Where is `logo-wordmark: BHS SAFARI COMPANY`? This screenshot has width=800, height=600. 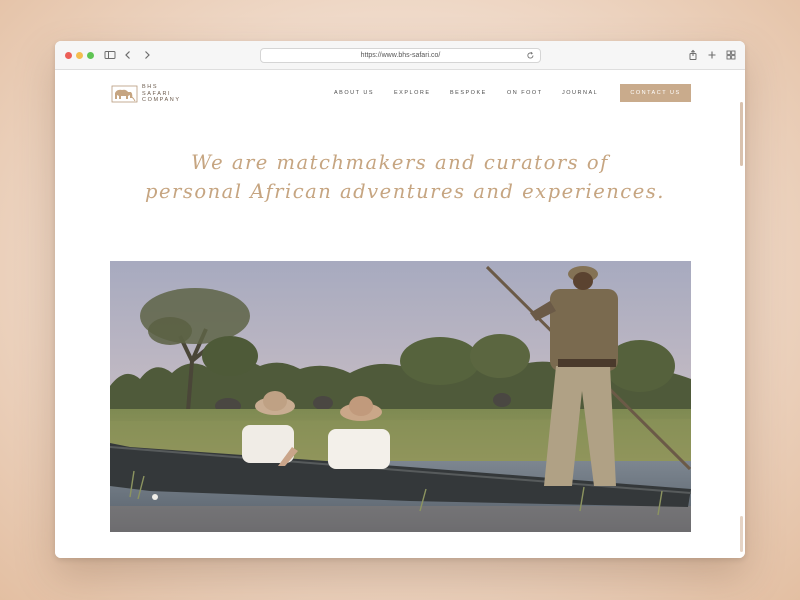 logo-wordmark: BHS SAFARI COMPANY is located at coordinates (161, 94).